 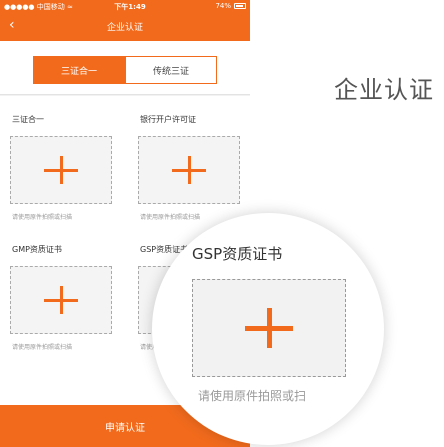 I want to click on carrier-label: ●●●●● 中国移动 ≈, so click(x=38, y=7).